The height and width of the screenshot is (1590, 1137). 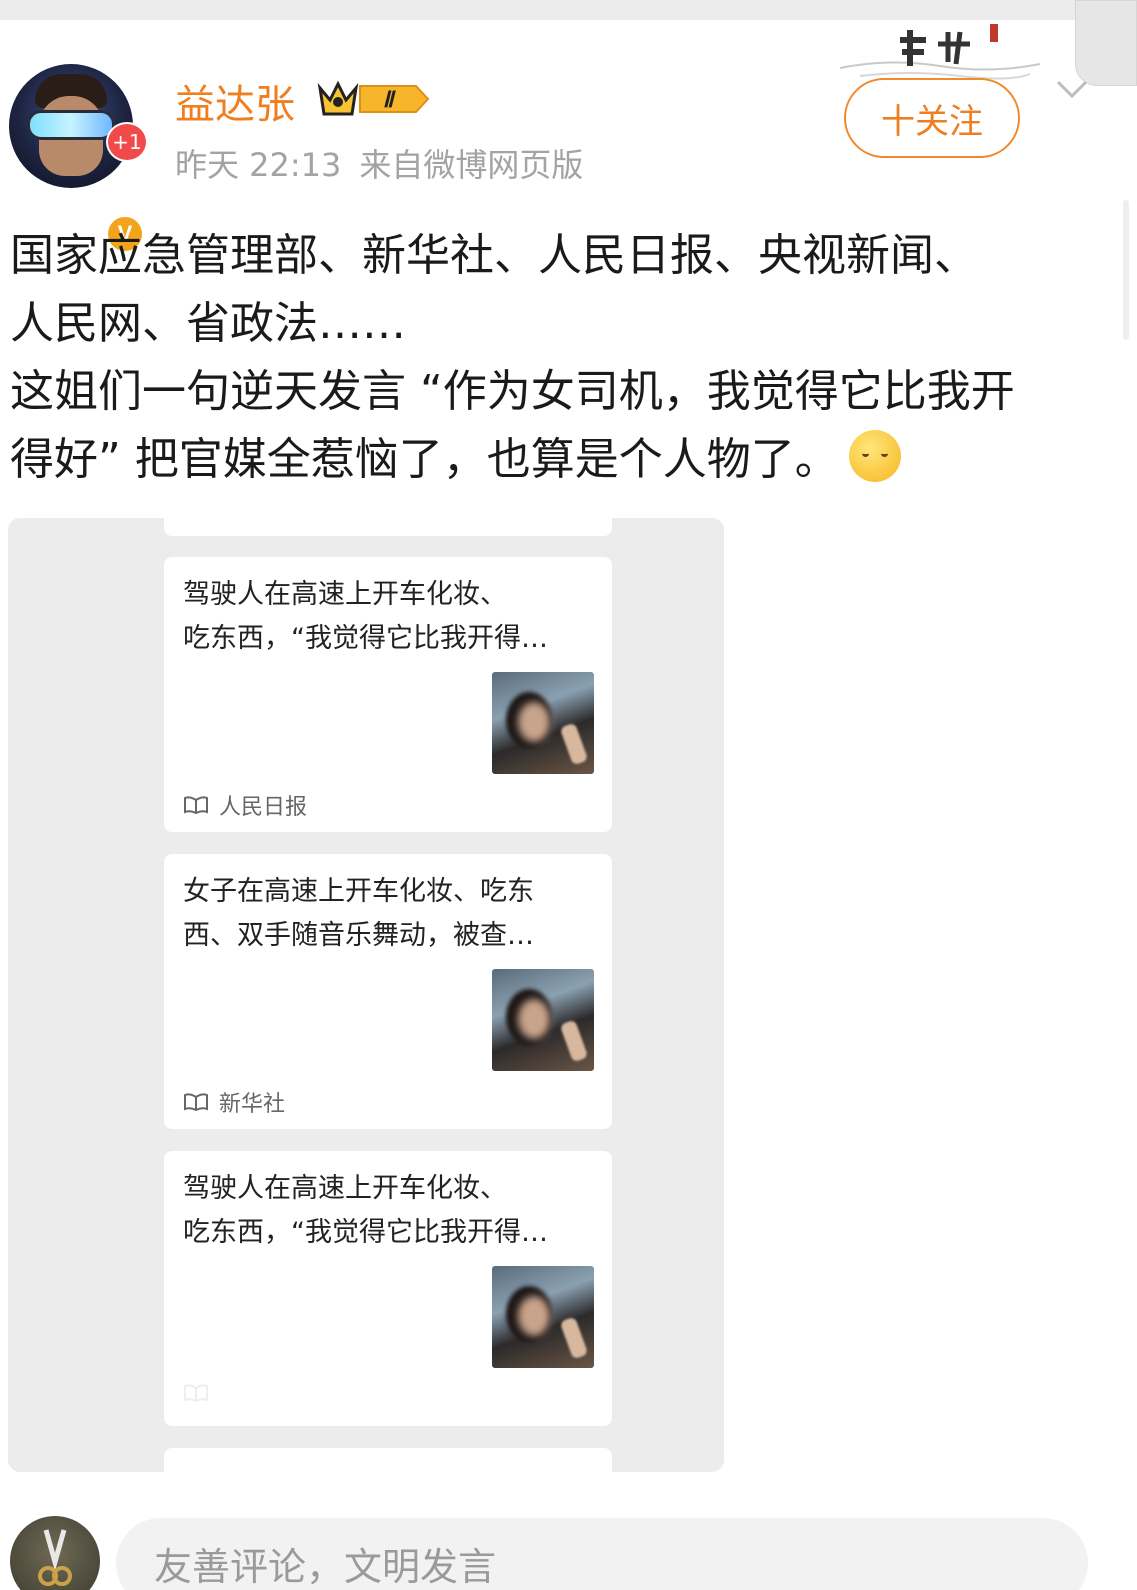 What do you see at coordinates (258, 165) in the screenshot?
I see `post-time: 昨天 22:13` at bounding box center [258, 165].